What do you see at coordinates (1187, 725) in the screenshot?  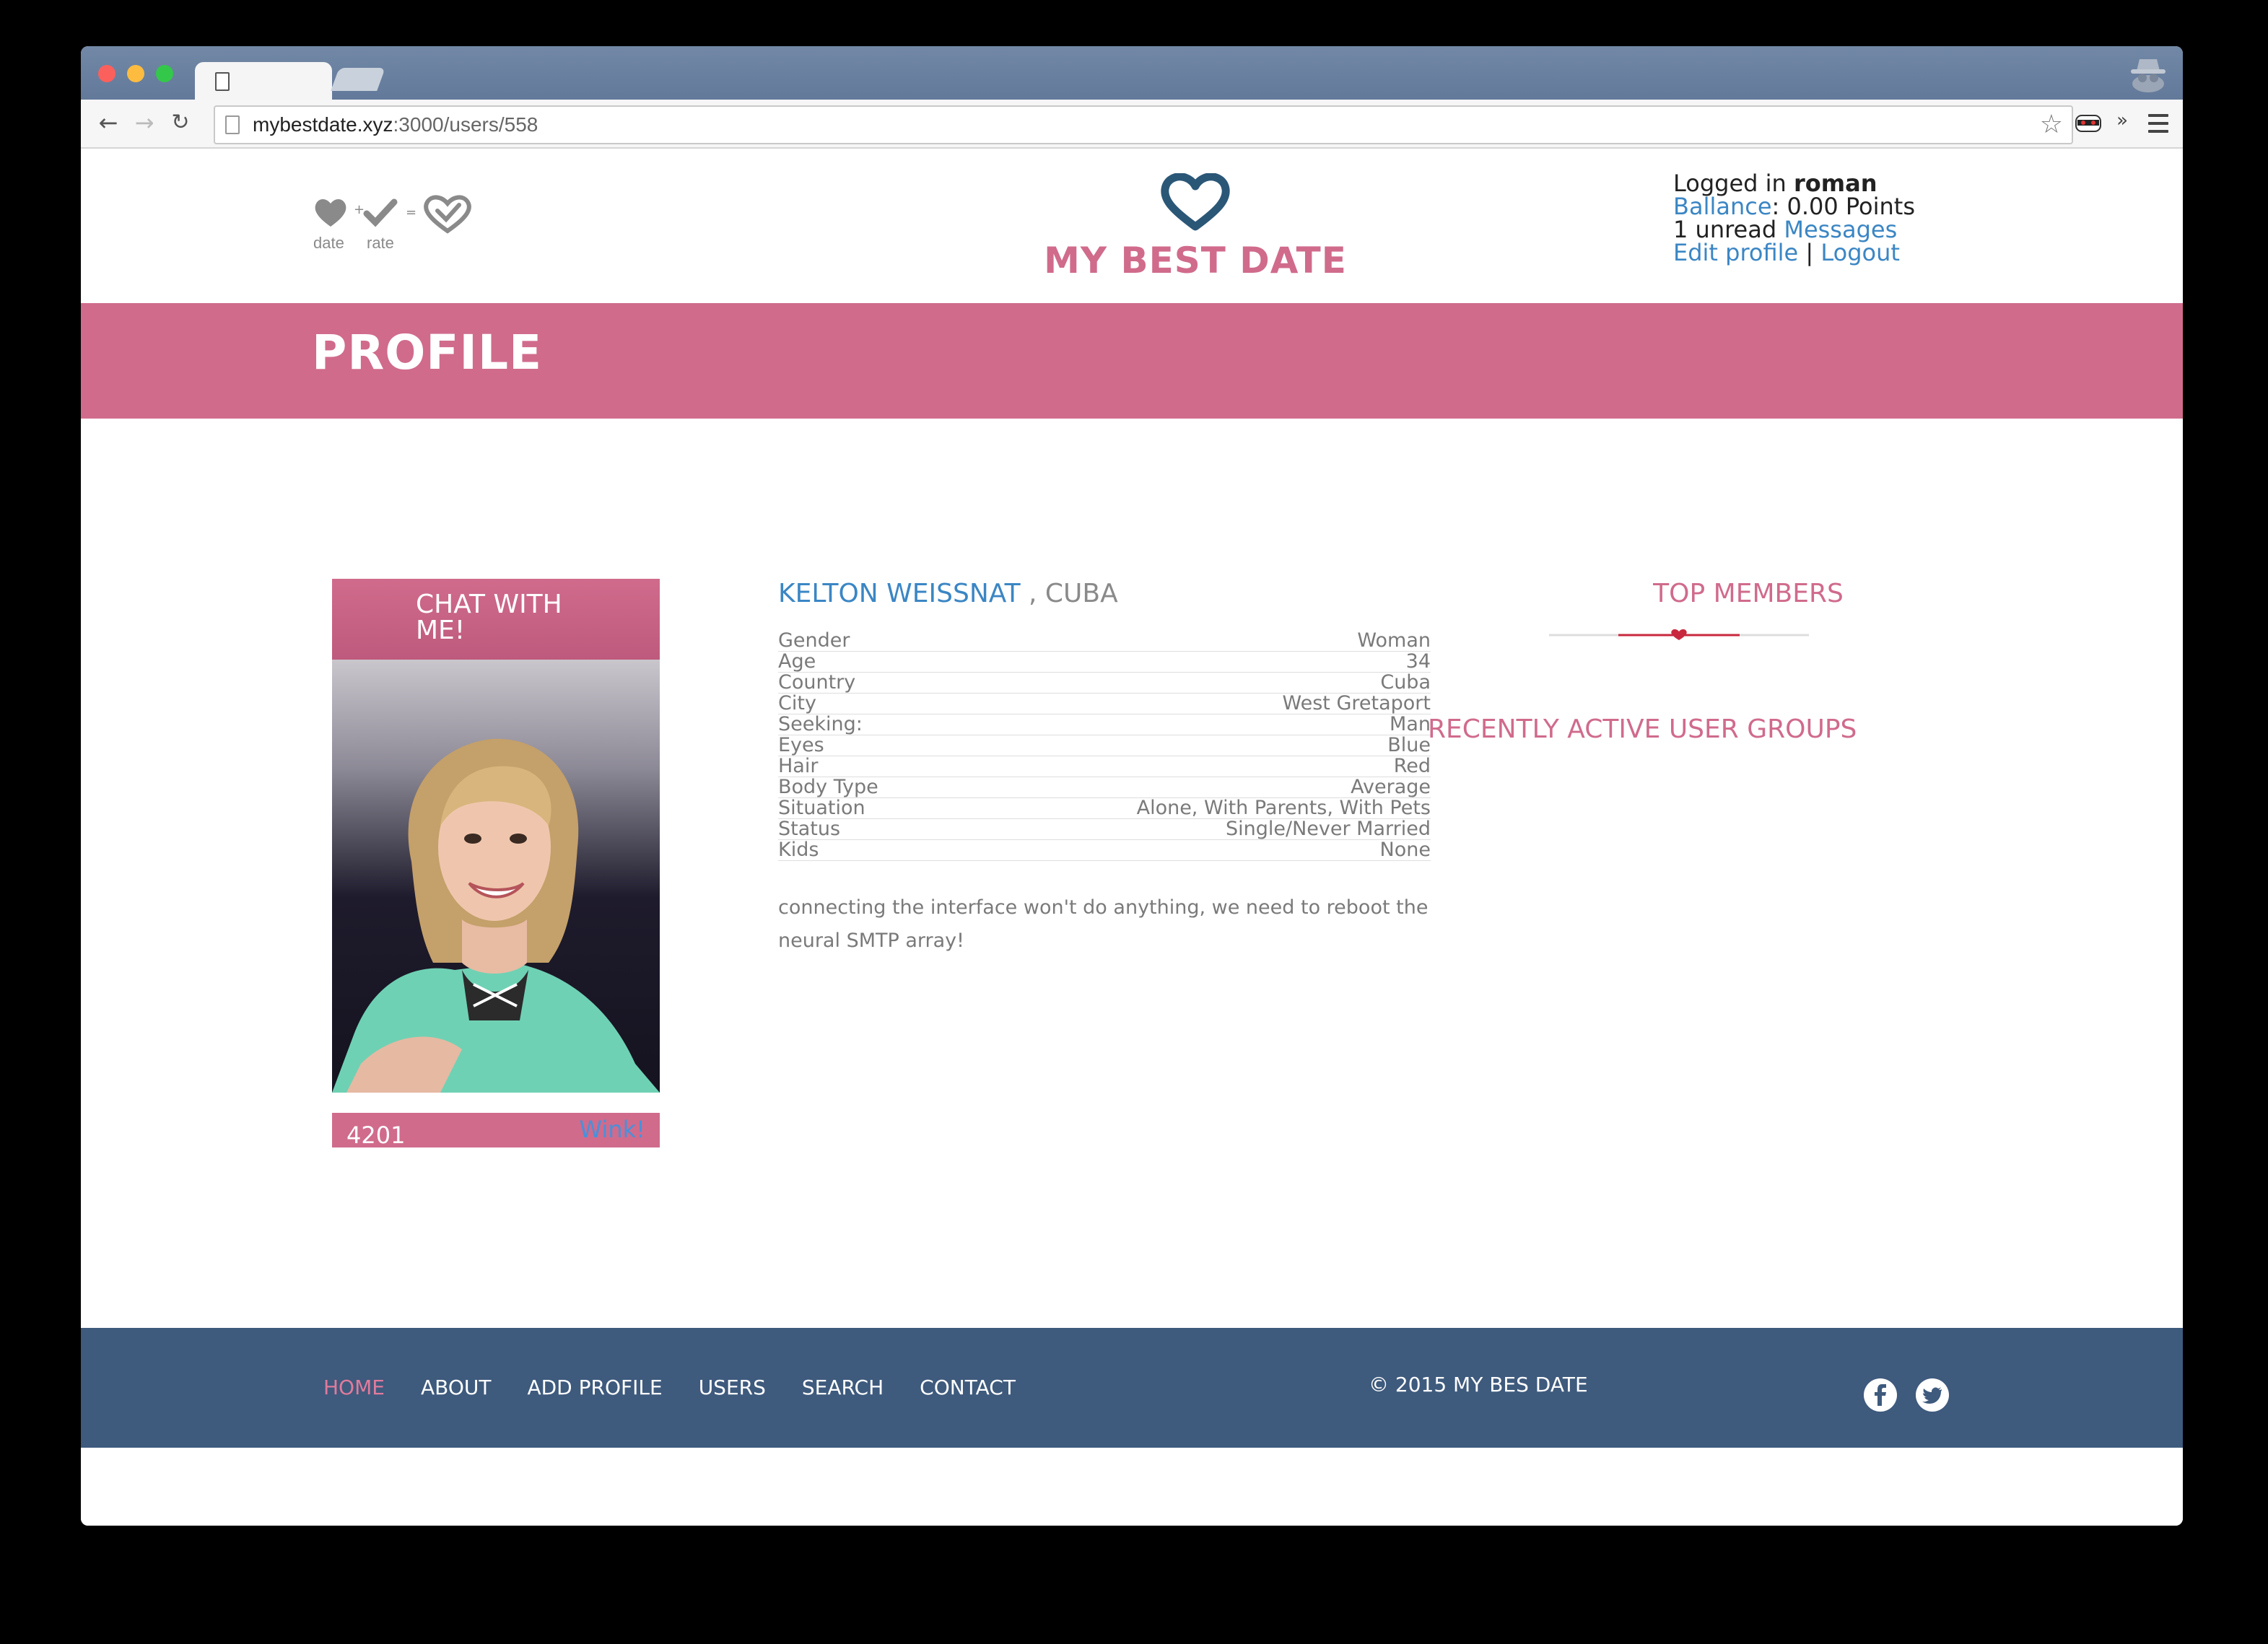 I see `attribute-value: Man` at bounding box center [1187, 725].